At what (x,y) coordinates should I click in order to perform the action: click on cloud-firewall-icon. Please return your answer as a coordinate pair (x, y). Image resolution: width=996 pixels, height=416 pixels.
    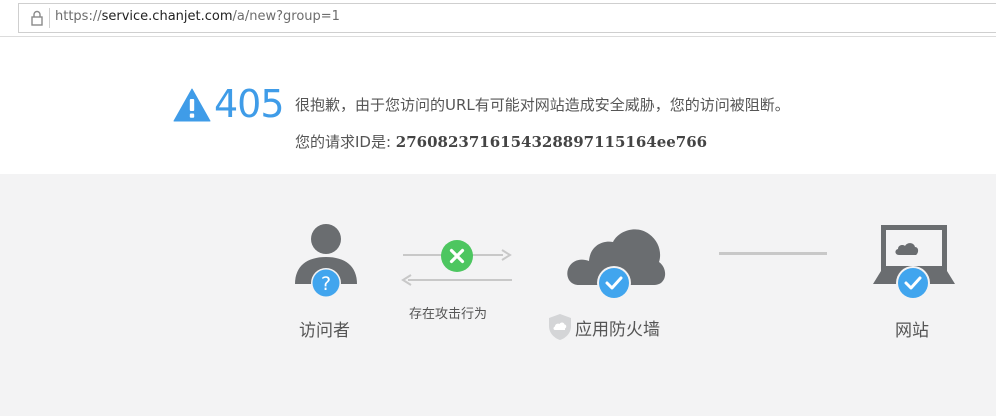
    Looking at the image, I should click on (616, 264).